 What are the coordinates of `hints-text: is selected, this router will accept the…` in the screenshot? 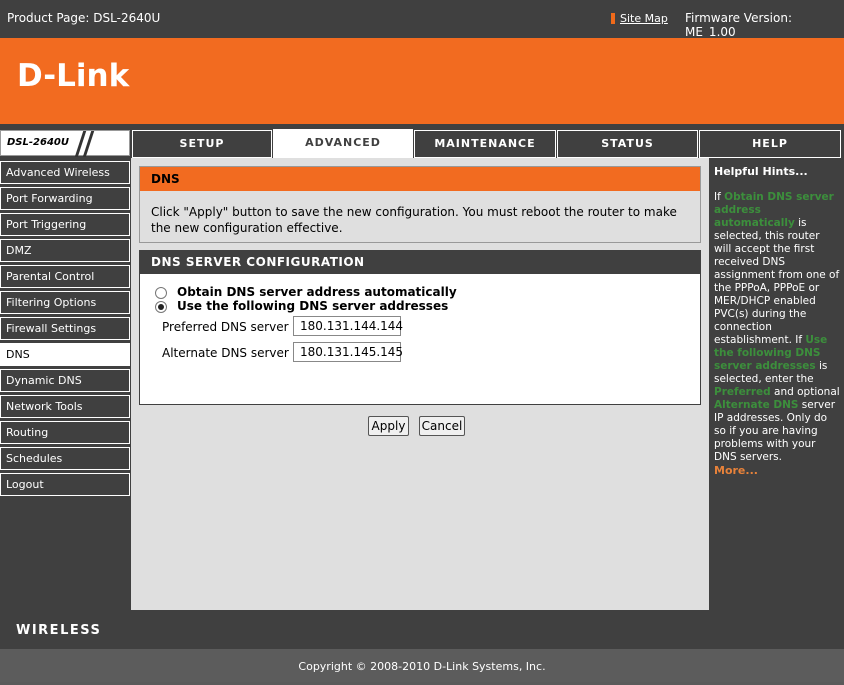 It's located at (777, 281).